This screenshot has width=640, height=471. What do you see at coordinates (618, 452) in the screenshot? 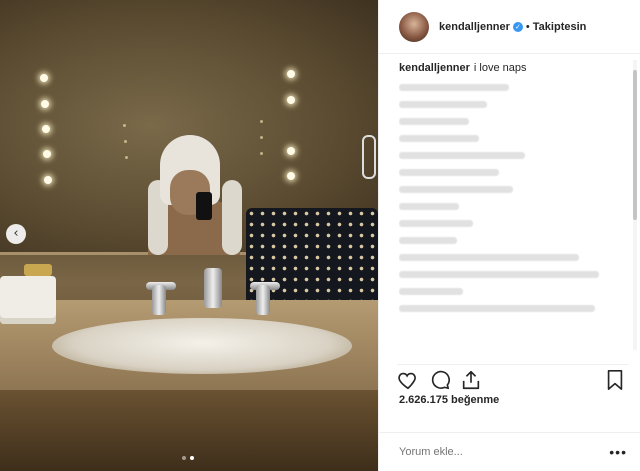
I see `more-options-icon: •••` at bounding box center [618, 452].